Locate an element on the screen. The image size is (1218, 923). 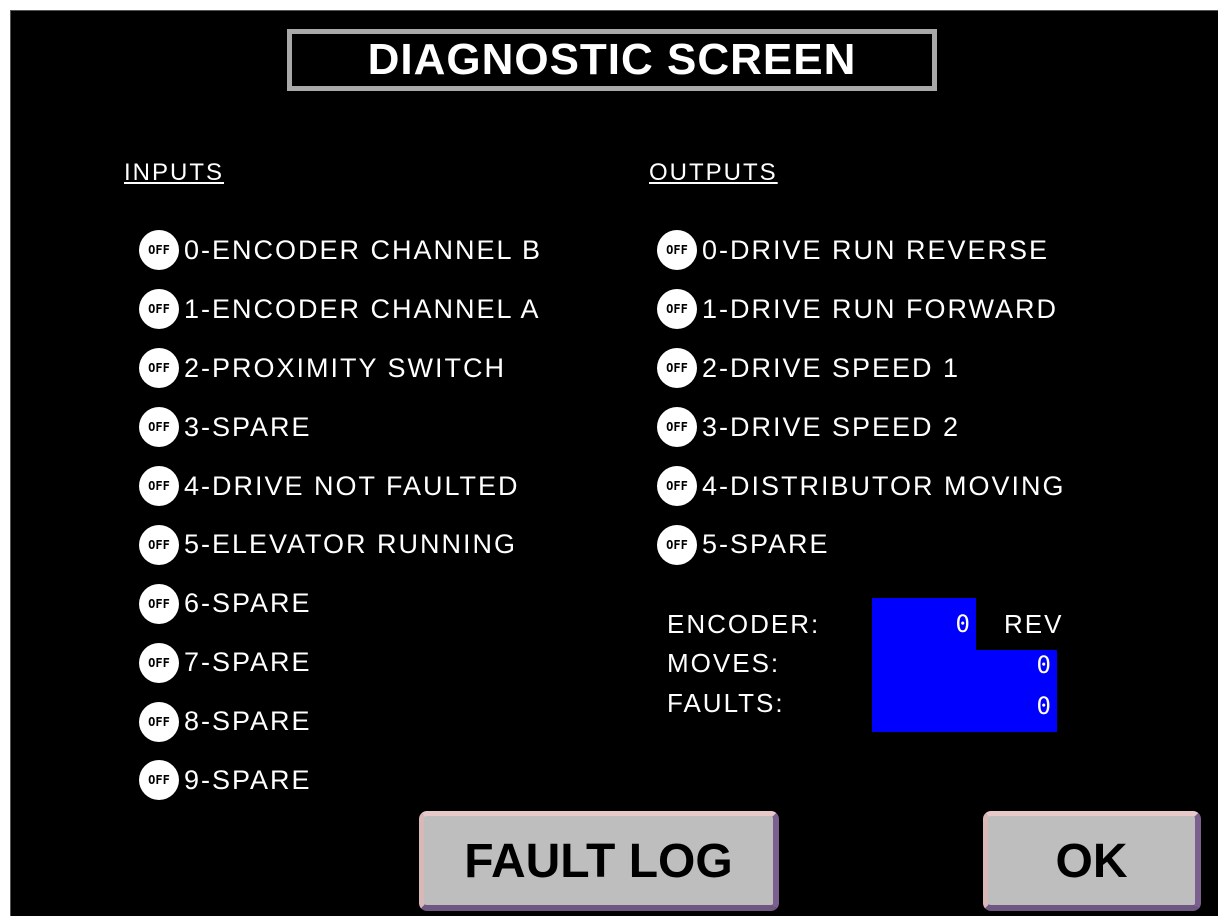
input-row-8: OFF 8-SPARE is located at coordinates (340, 721).